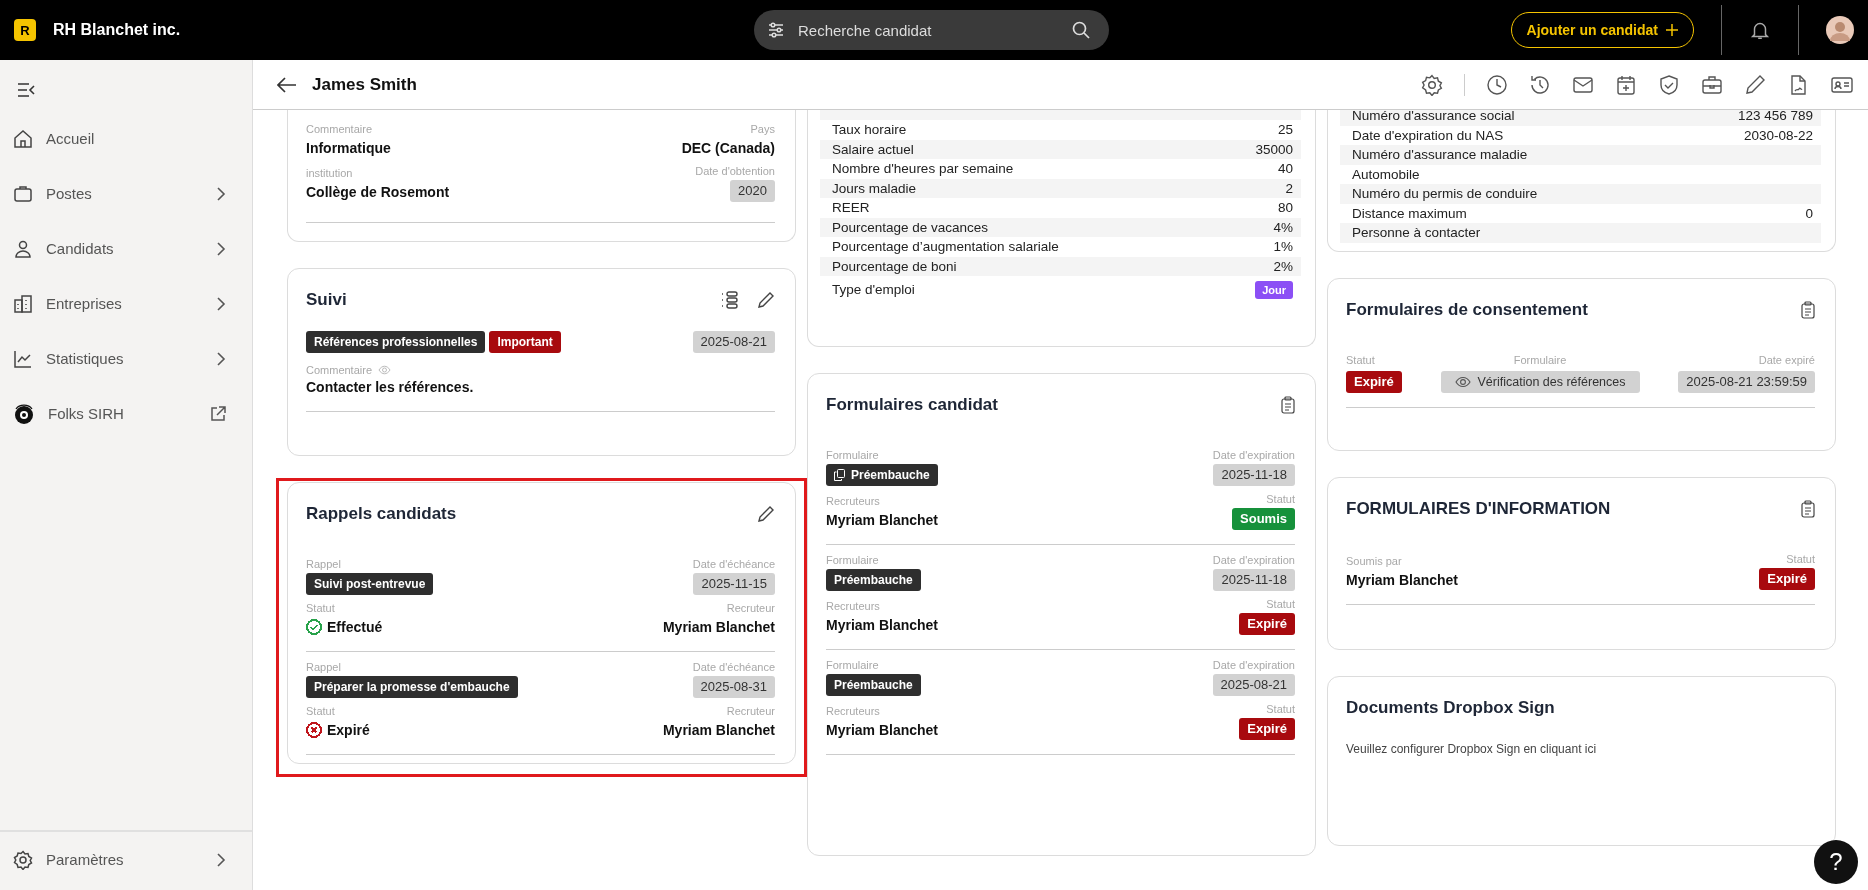 This screenshot has height=890, width=1868. What do you see at coordinates (1786, 359) in the screenshot?
I see `column-label: Date expiré` at bounding box center [1786, 359].